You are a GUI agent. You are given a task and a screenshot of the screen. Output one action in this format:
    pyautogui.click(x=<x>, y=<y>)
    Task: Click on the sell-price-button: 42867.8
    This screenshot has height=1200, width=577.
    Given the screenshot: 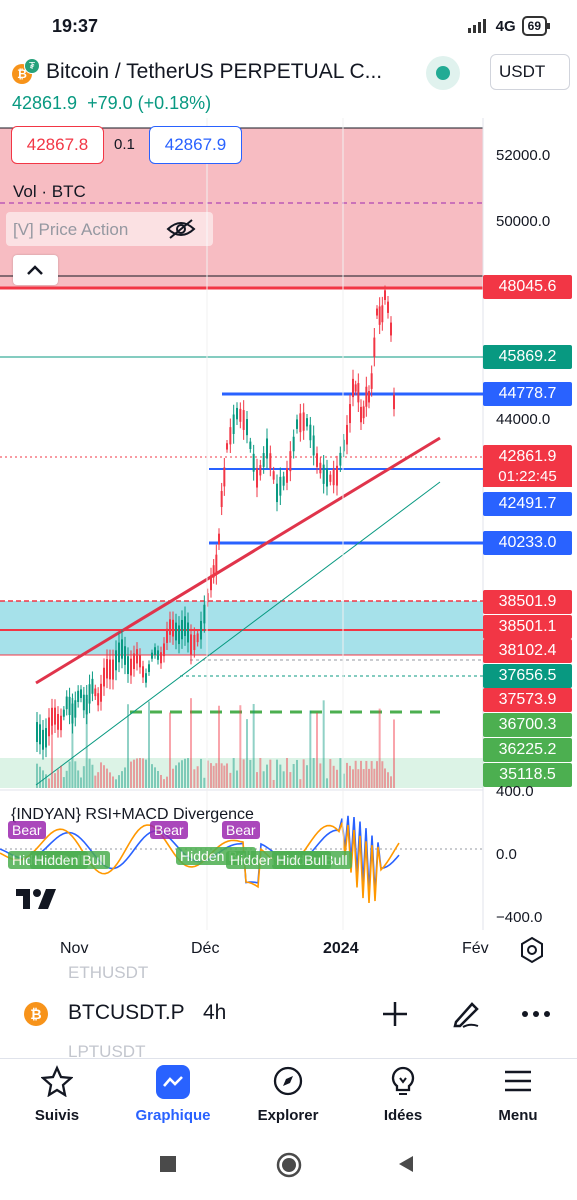 What is the action you would take?
    pyautogui.click(x=57, y=145)
    